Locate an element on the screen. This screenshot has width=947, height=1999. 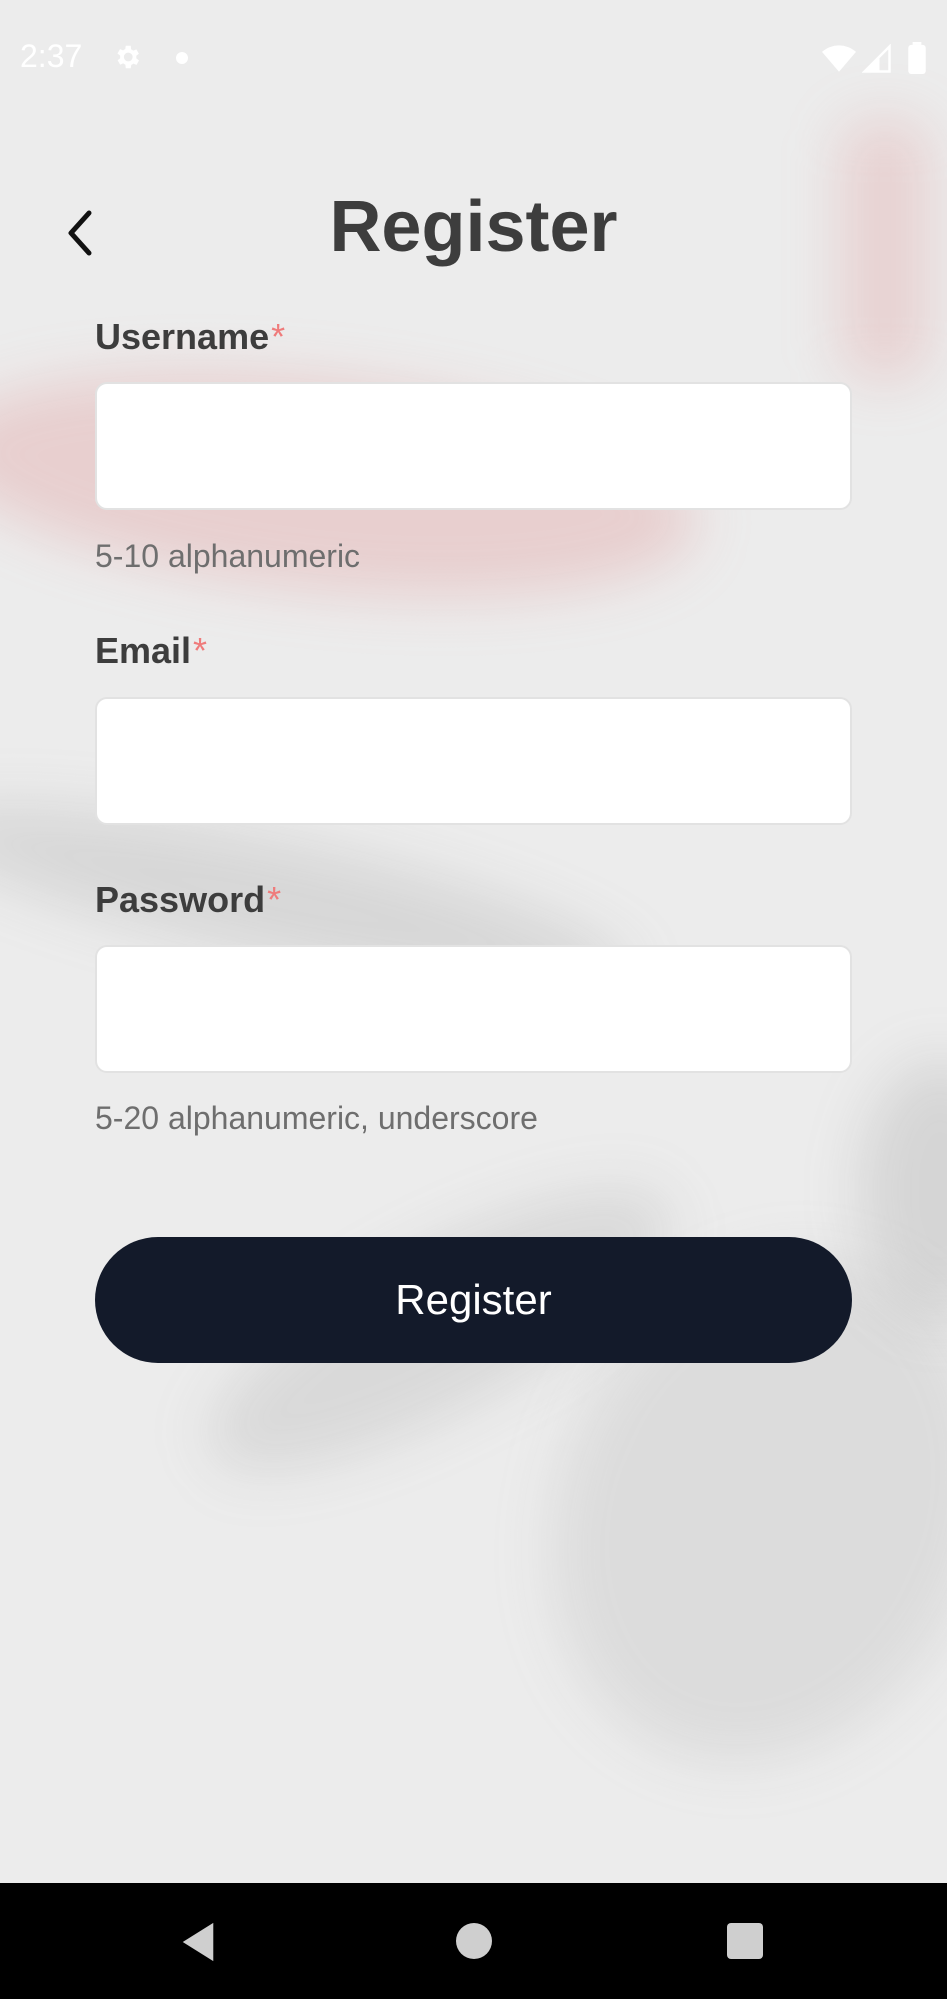
email-label: Email* is located at coordinates (151, 651).